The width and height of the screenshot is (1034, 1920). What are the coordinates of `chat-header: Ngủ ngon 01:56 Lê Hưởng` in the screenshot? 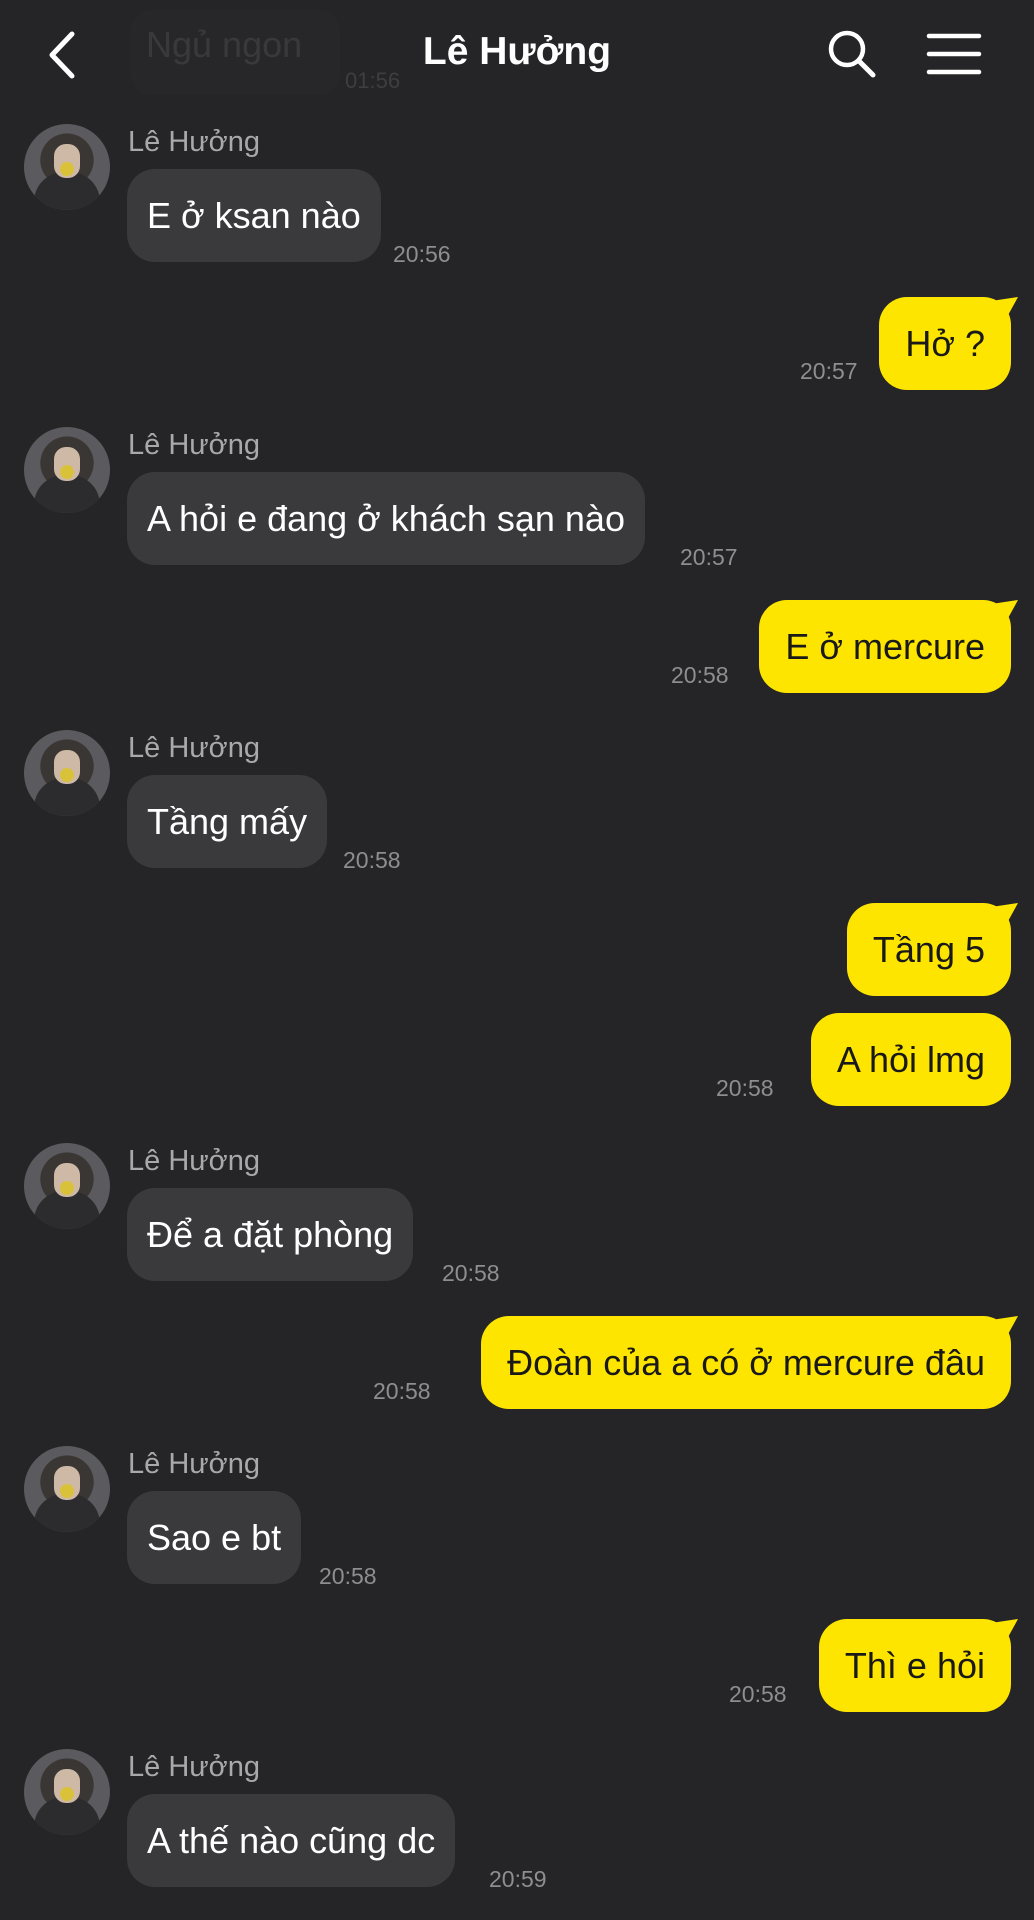 It's located at (517, 55).